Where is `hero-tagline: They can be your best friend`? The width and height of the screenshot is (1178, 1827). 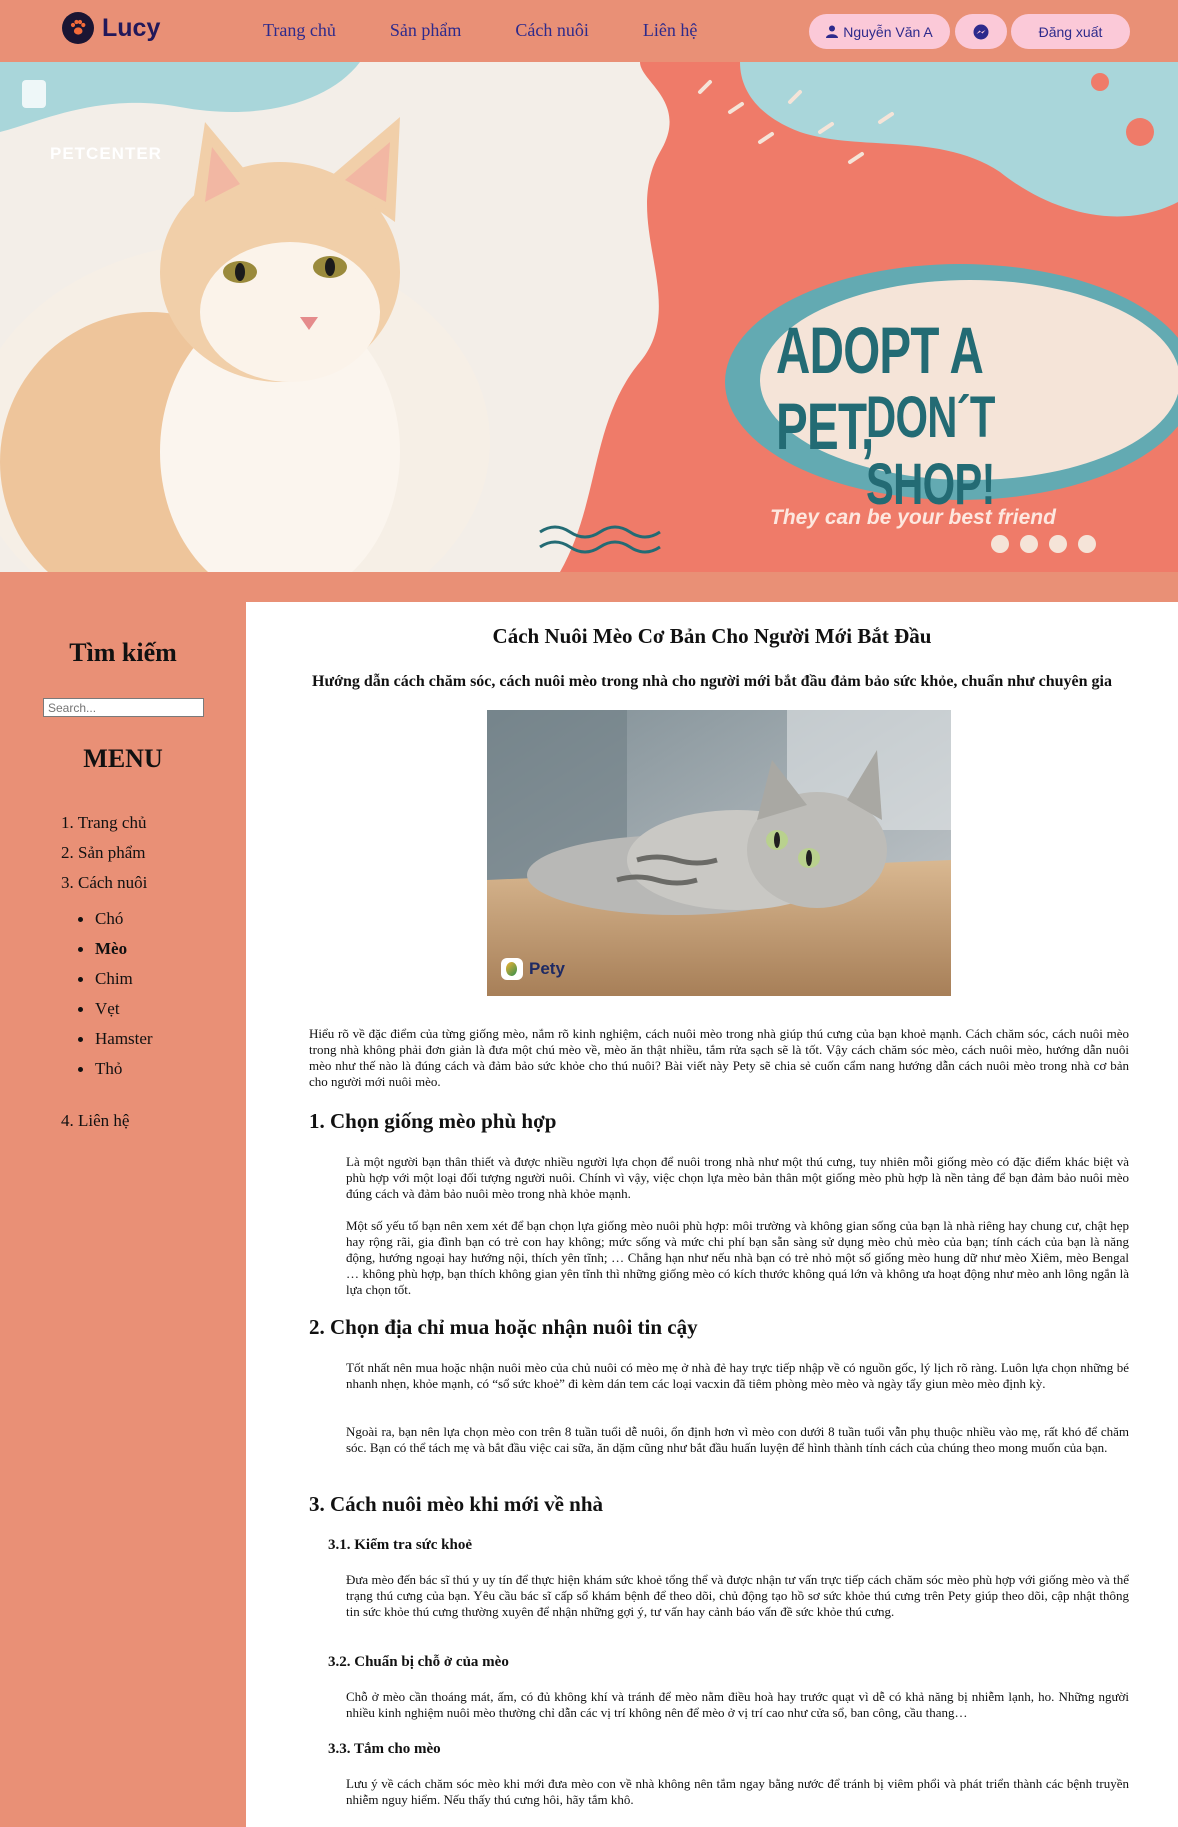 hero-tagline: They can be your best friend is located at coordinates (913, 517).